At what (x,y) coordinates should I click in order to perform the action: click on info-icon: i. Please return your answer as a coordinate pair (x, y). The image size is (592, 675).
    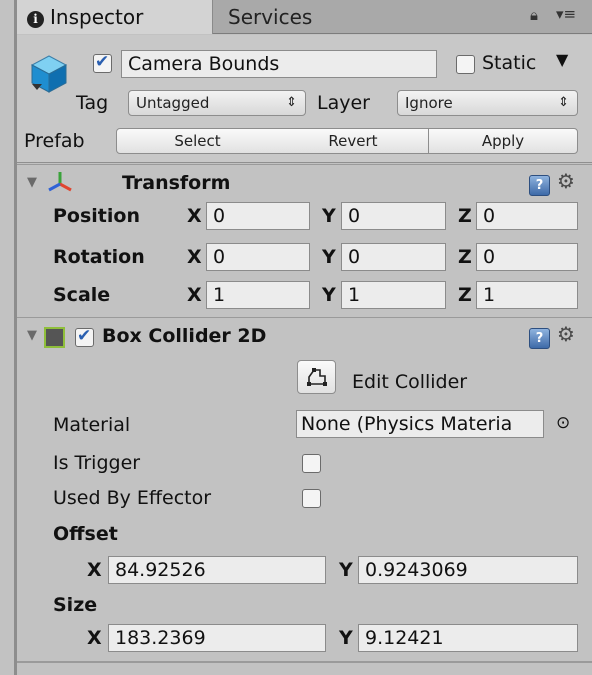
    Looking at the image, I should click on (35, 19).